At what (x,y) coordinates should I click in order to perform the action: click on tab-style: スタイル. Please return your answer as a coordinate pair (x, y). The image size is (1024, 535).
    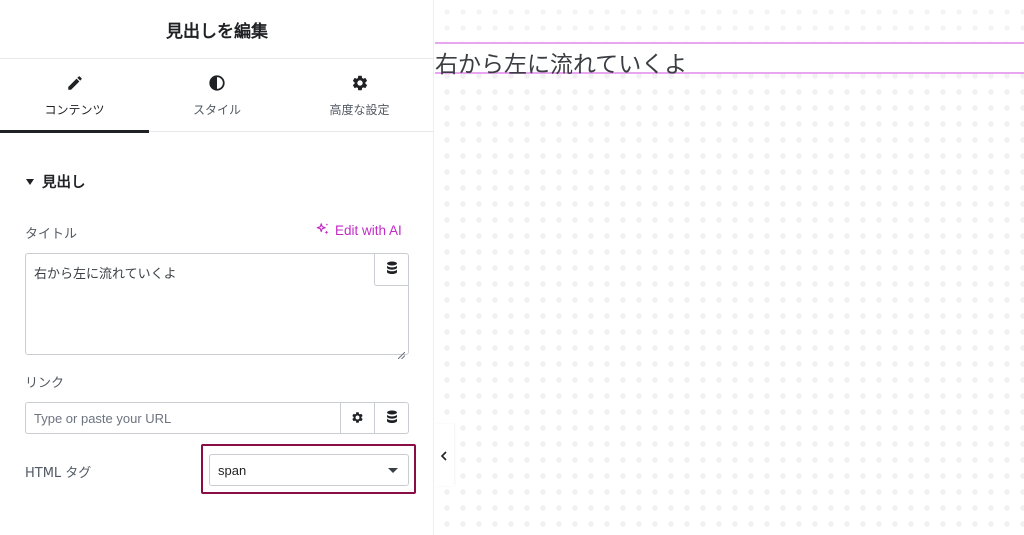
    Looking at the image, I should click on (217, 96).